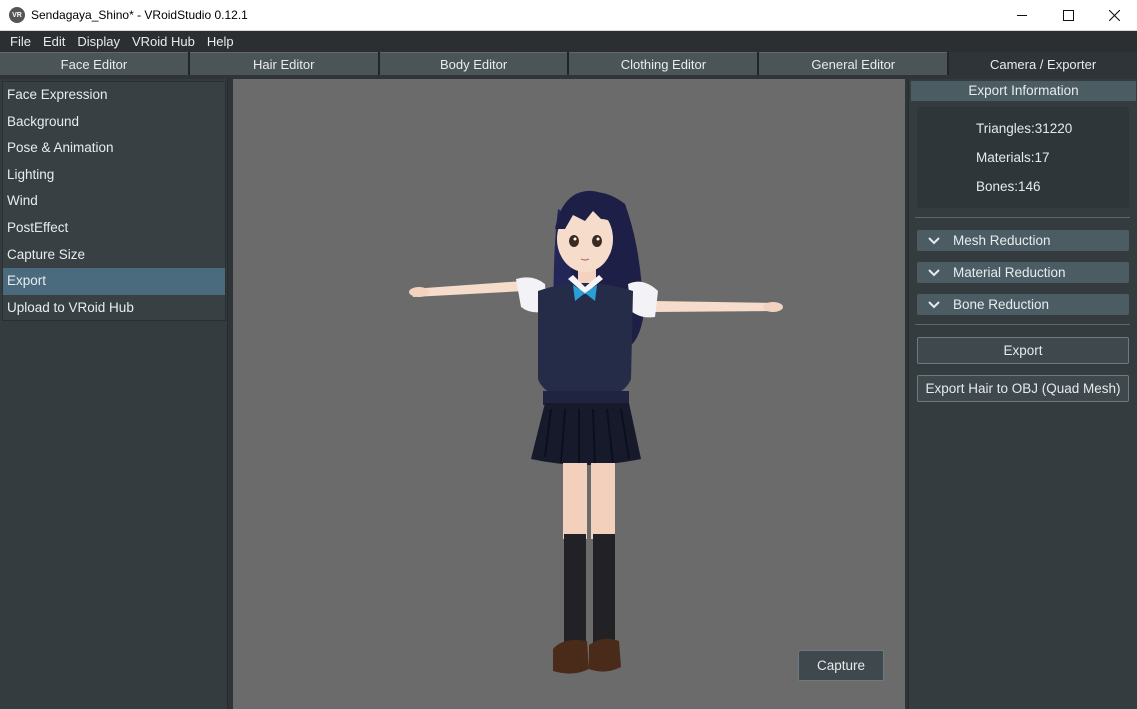 The width and height of the screenshot is (1137, 709). I want to click on capture-button: Capture, so click(841, 665).